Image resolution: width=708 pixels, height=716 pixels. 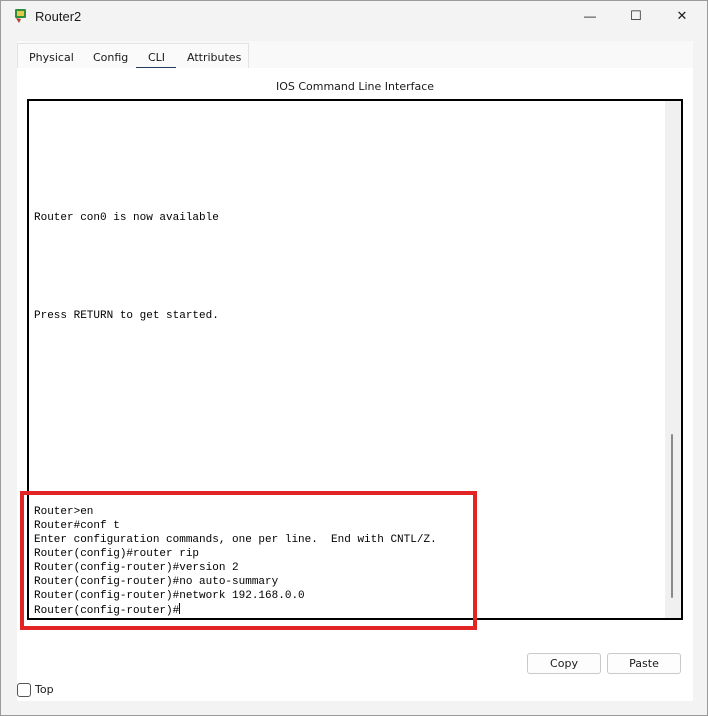 I want to click on maximize-icon: ☐, so click(x=636, y=15).